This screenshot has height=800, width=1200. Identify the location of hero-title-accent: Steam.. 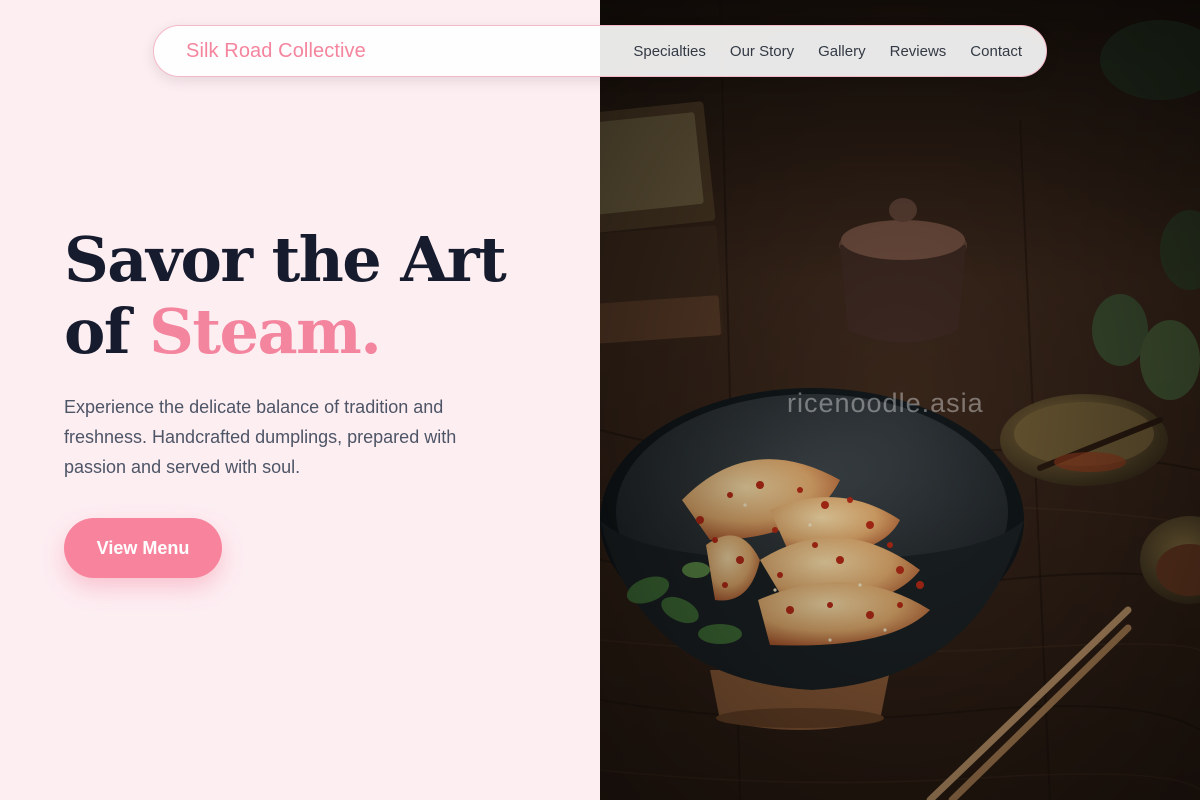
(265, 331).